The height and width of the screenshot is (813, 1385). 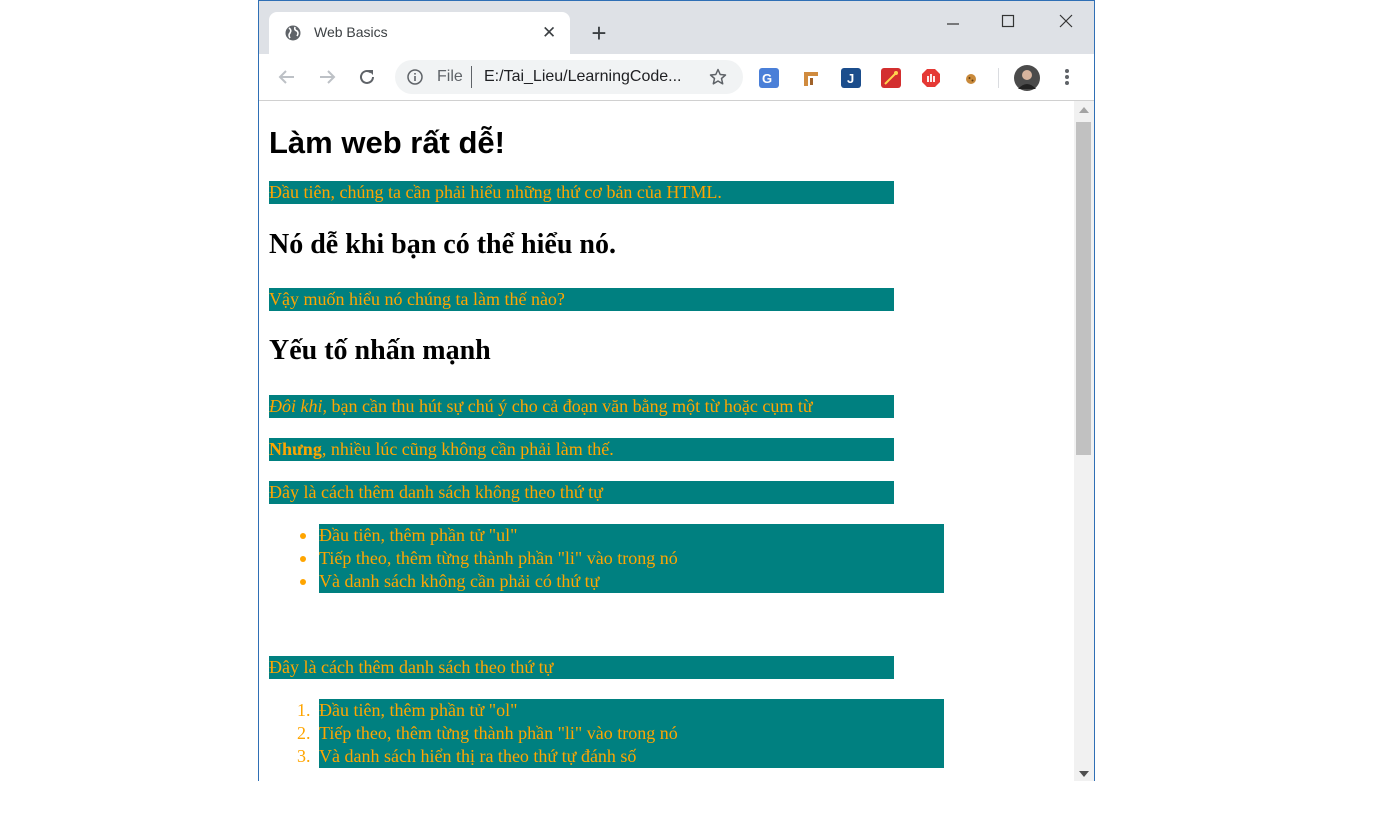 I want to click on list-number: 1., so click(x=304, y=710).